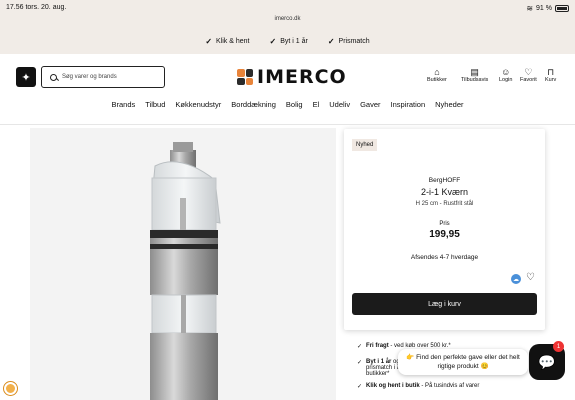 Image resolution: width=575 pixels, height=400 pixels. What do you see at coordinates (530, 8) in the screenshot?
I see `wifi-icon: ≋` at bounding box center [530, 8].